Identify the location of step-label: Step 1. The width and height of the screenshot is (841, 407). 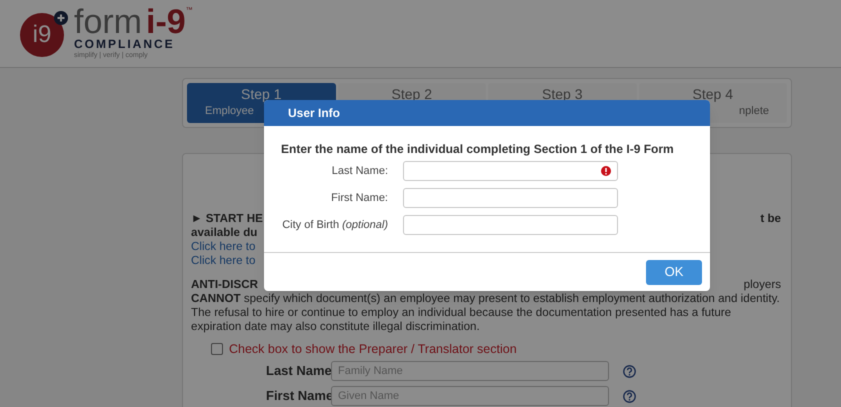
(261, 94).